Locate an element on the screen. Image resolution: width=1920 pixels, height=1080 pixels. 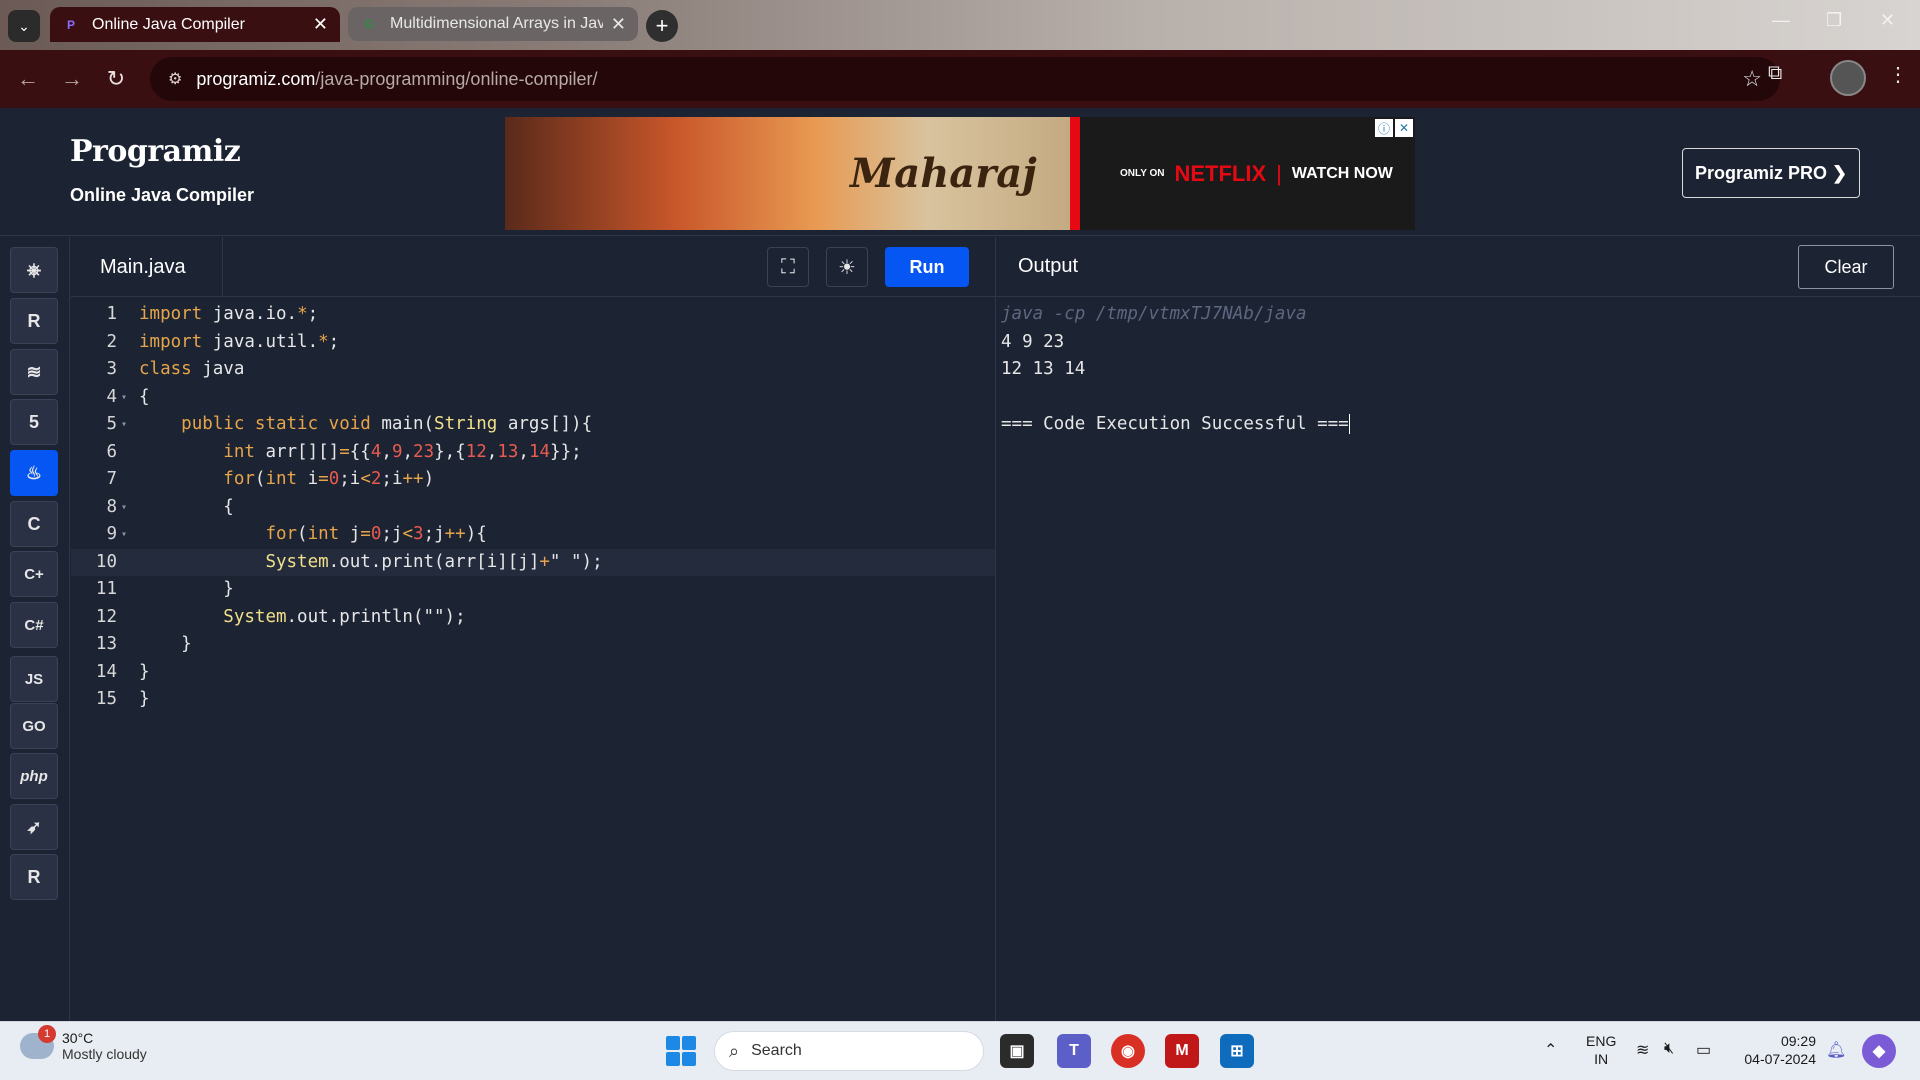
clear-button: Clear is located at coordinates (1846, 267).